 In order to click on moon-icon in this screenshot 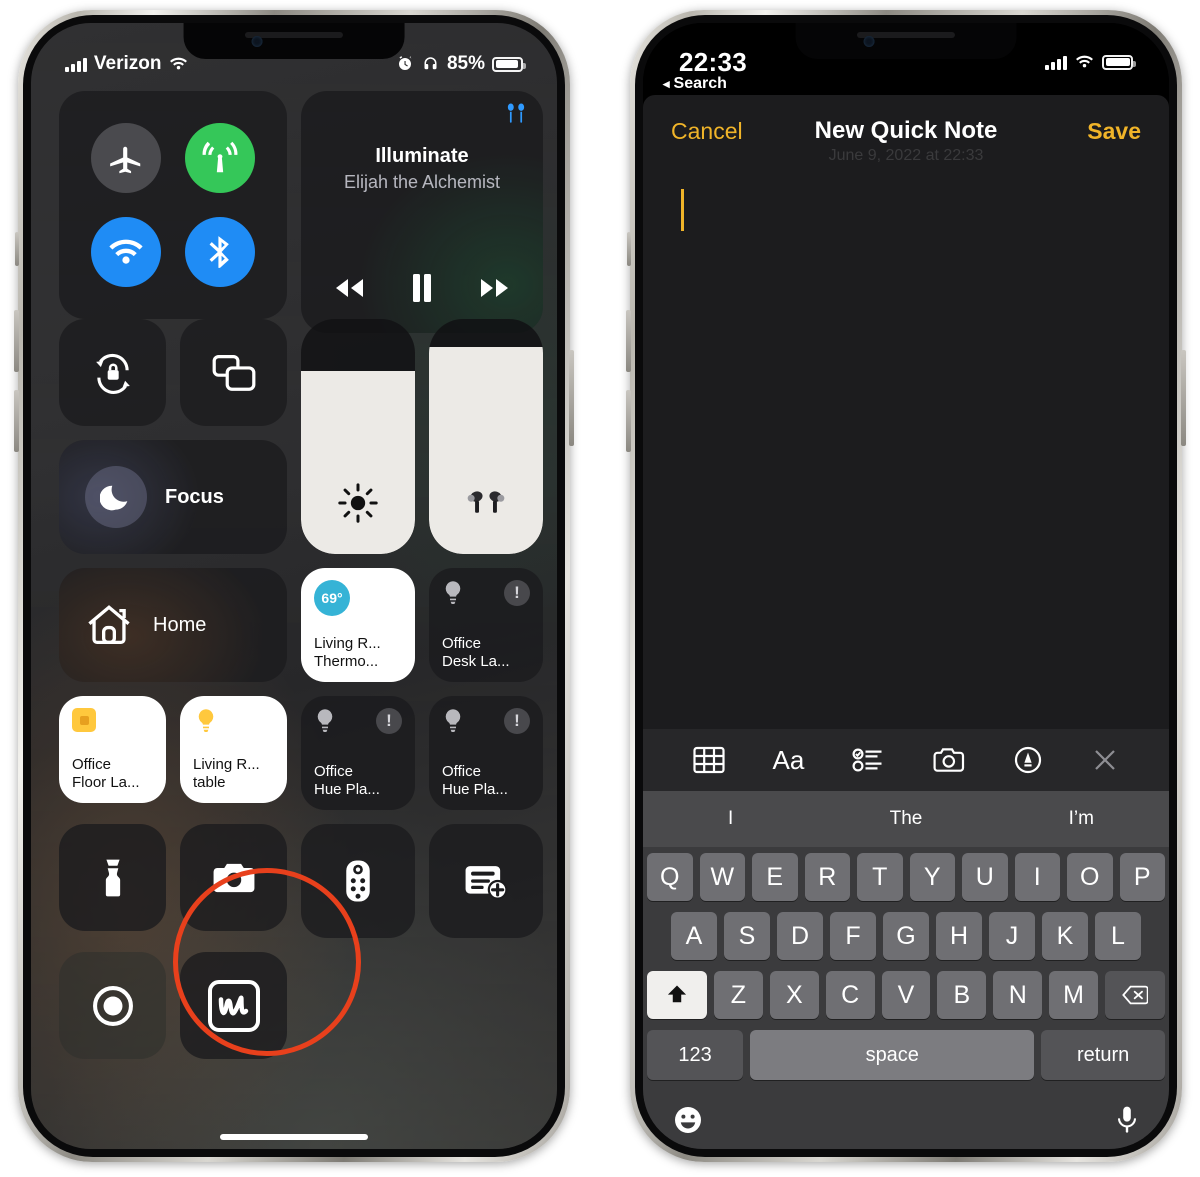, I will do `click(114, 498)`.